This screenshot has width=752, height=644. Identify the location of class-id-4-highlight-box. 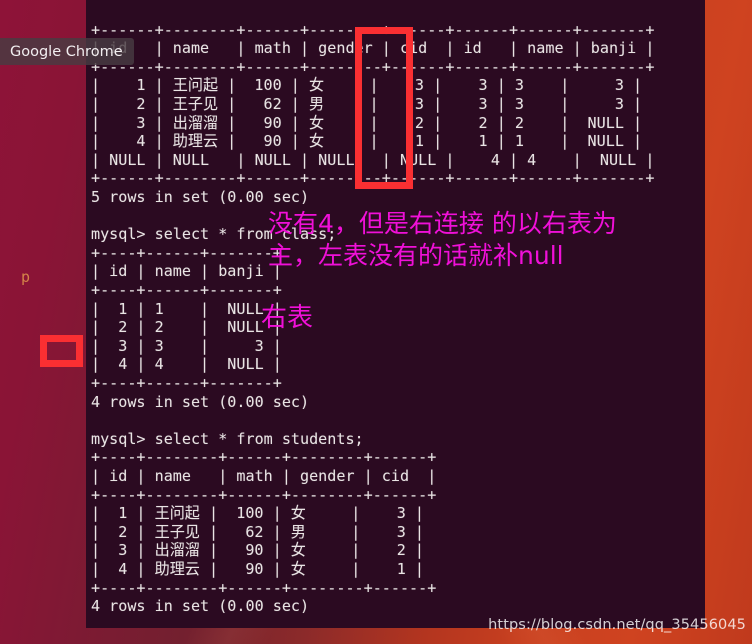
(61, 351).